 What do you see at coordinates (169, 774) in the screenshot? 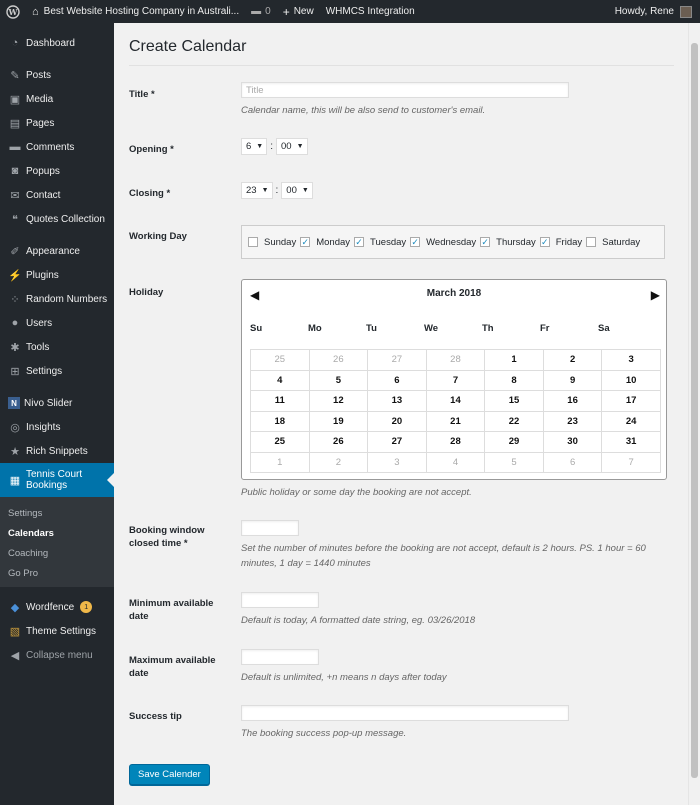
I see `save-calendar-button: Save Calender` at bounding box center [169, 774].